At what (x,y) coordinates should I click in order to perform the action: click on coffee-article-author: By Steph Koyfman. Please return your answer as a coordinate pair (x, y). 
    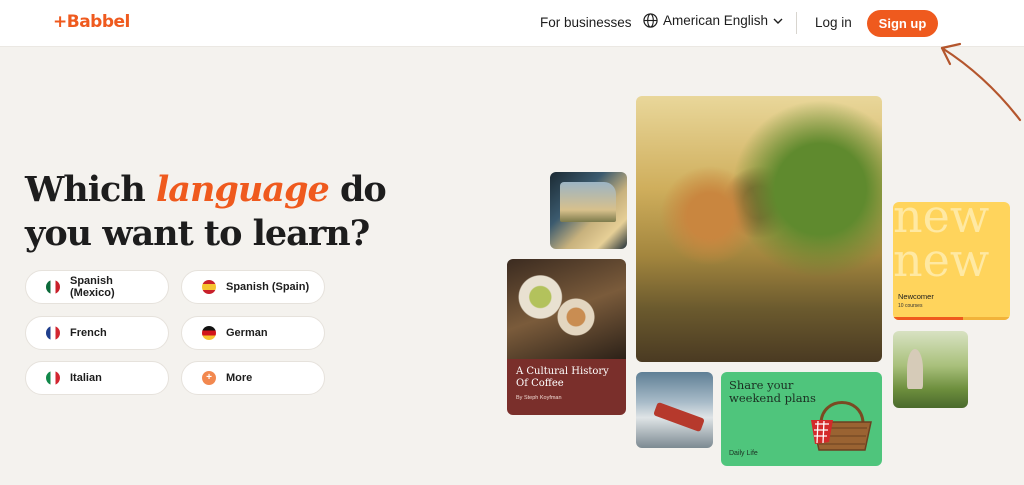
    Looking at the image, I should click on (539, 398).